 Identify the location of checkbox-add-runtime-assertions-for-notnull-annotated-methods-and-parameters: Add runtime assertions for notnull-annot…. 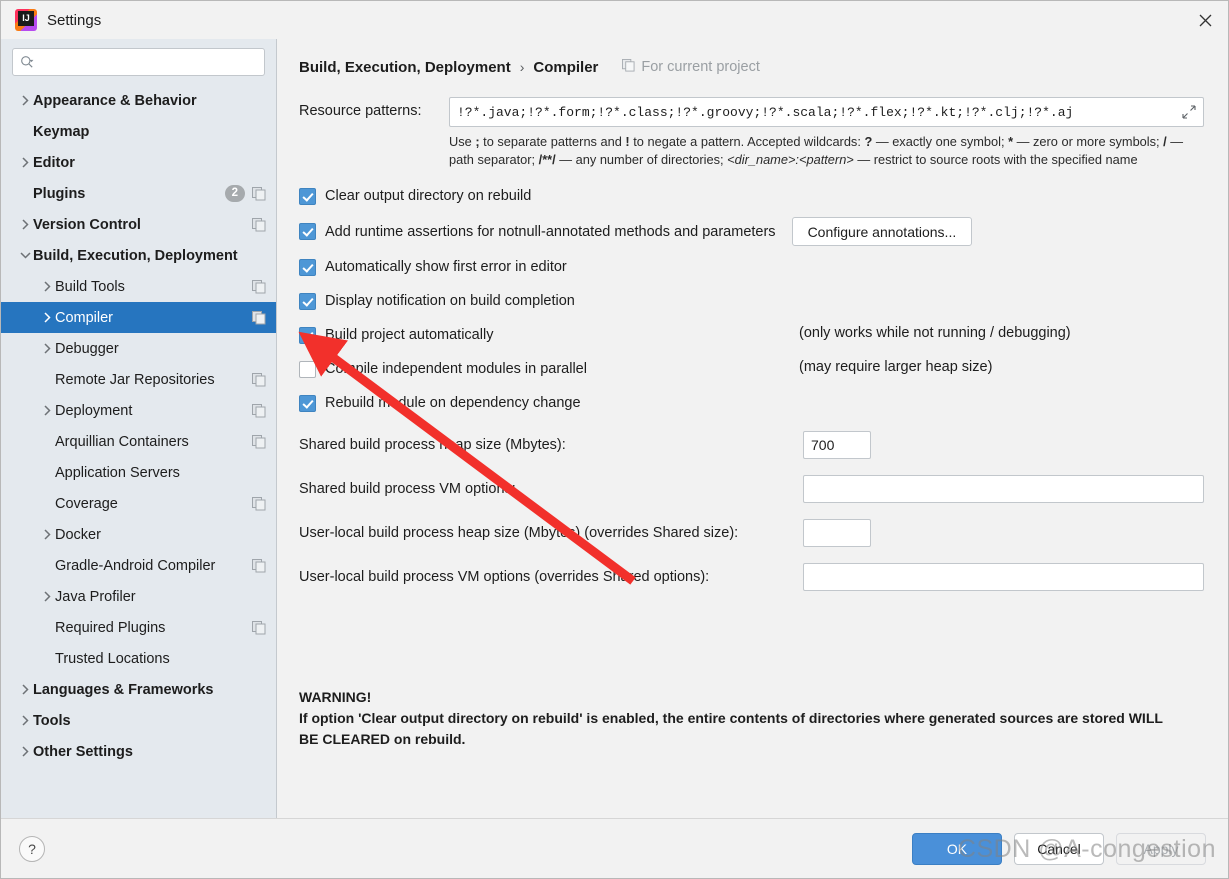
(751, 231).